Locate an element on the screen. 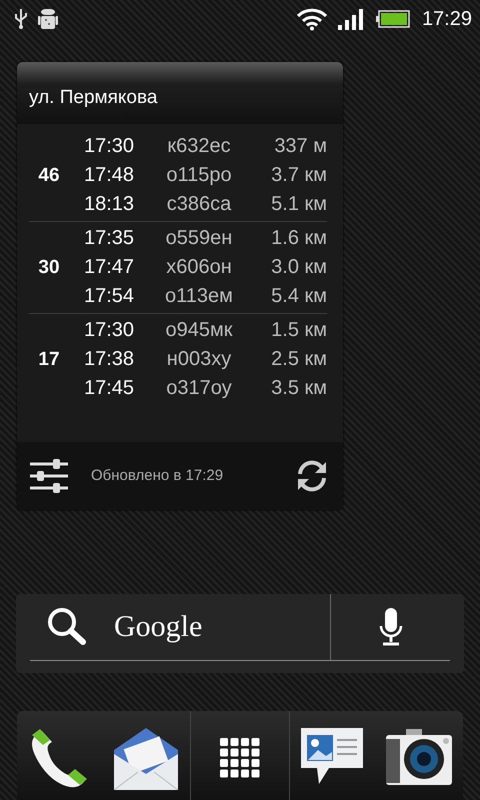  refresh-icon is located at coordinates (312, 475).